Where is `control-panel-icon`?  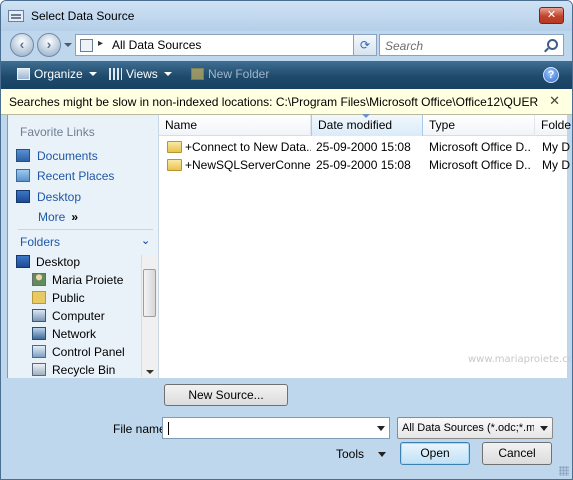
control-panel-icon is located at coordinates (39, 351).